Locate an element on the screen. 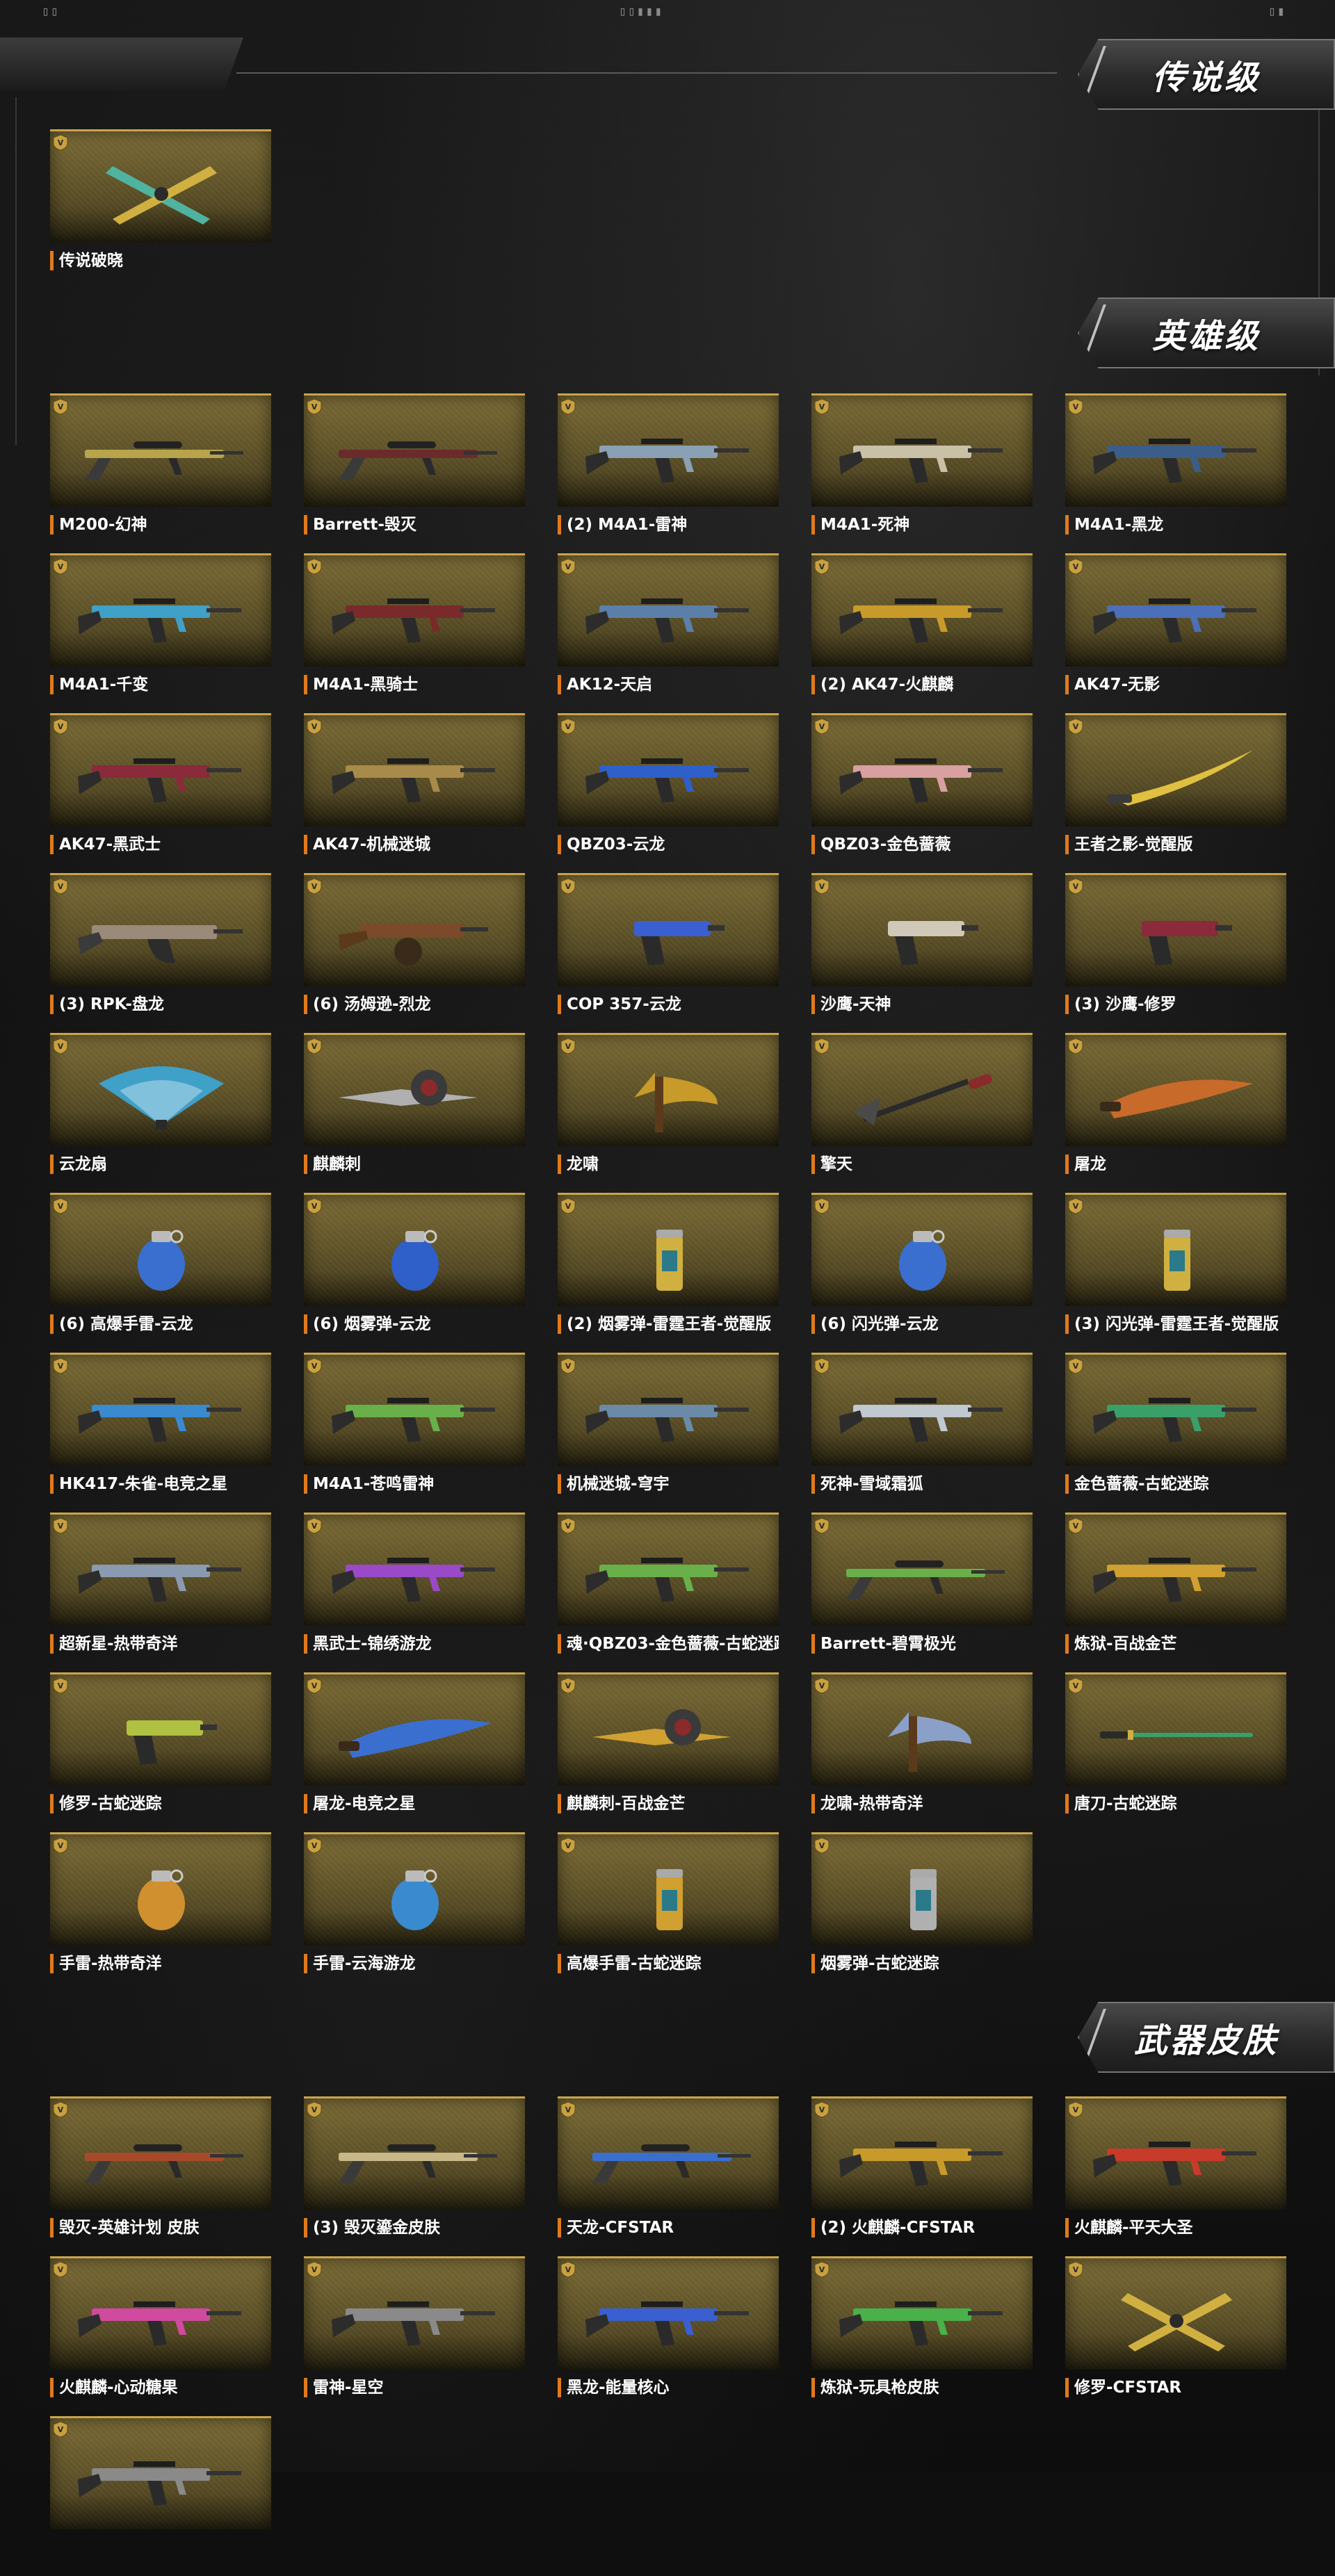 The width and height of the screenshot is (1335, 2576). weapon-label: 王者之影-觉醒版 is located at coordinates (1175, 844).